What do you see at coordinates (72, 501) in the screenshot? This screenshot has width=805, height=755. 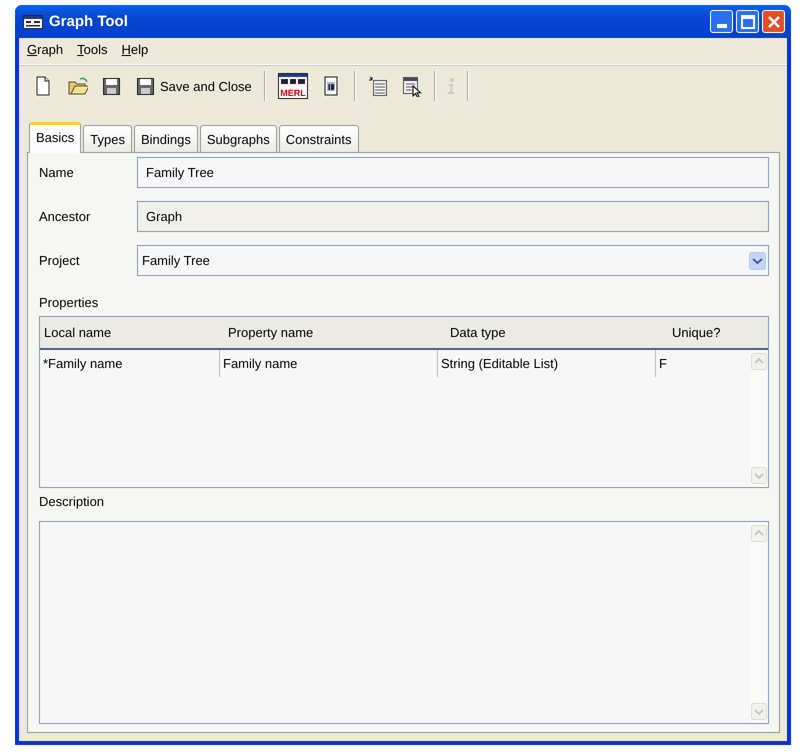 I see `section-label: Description` at bounding box center [72, 501].